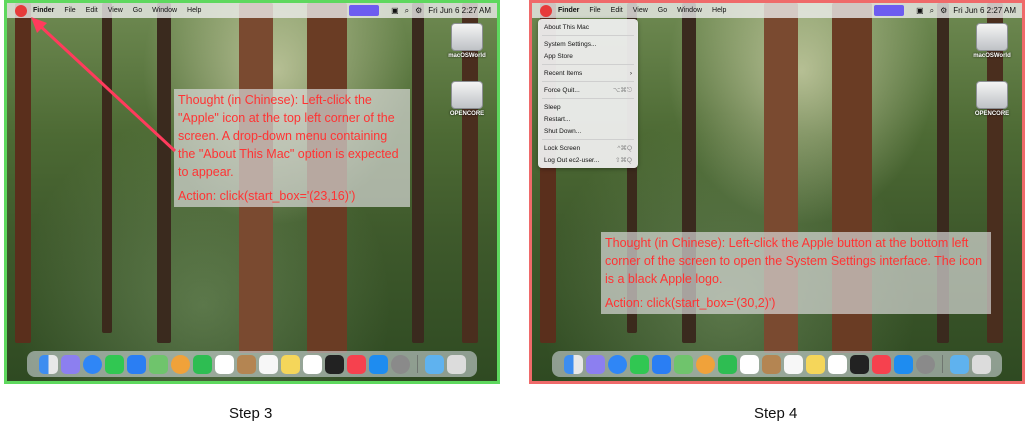  I want to click on chevron-right-icon: ›, so click(630, 73).